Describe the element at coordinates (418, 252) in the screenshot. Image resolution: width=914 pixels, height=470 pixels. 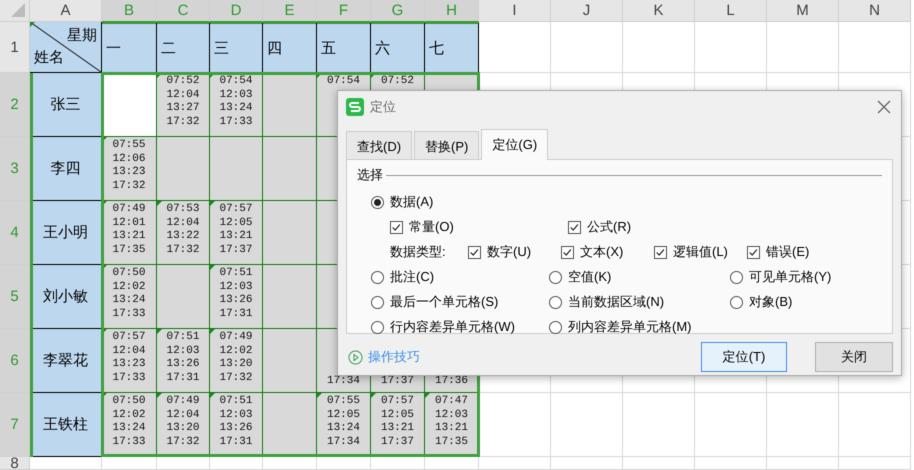
I see `field-label: 数据类型:` at that location.